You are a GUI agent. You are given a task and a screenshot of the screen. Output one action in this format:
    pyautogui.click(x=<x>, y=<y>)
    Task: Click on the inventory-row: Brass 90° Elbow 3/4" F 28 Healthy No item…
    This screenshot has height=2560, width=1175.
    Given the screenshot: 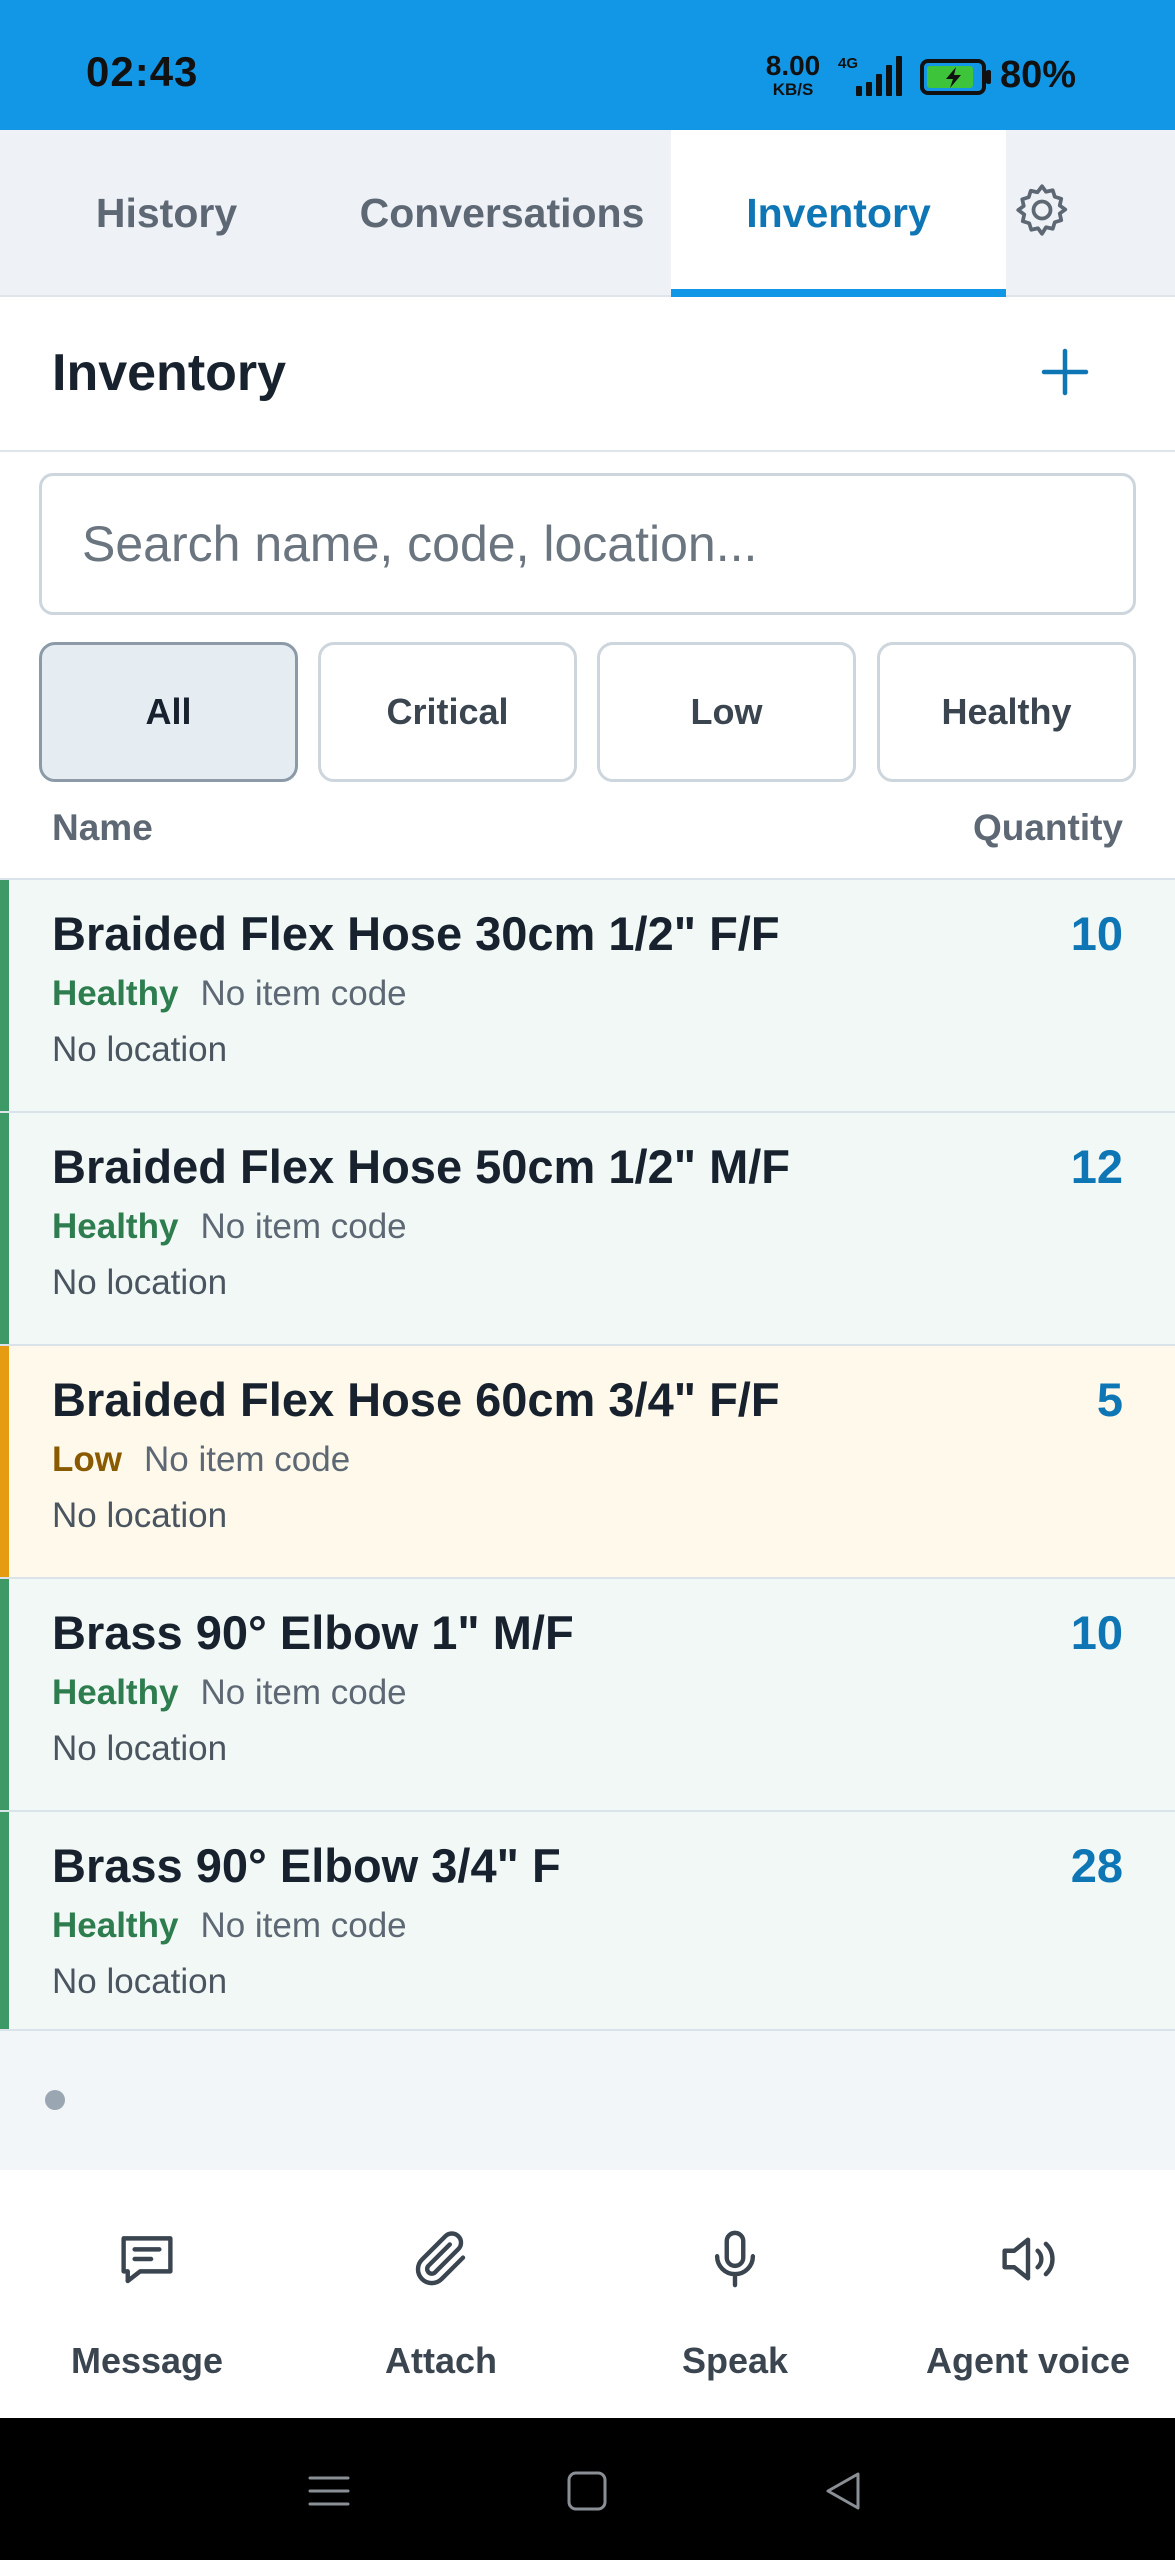 What is the action you would take?
    pyautogui.click(x=587, y=1919)
    